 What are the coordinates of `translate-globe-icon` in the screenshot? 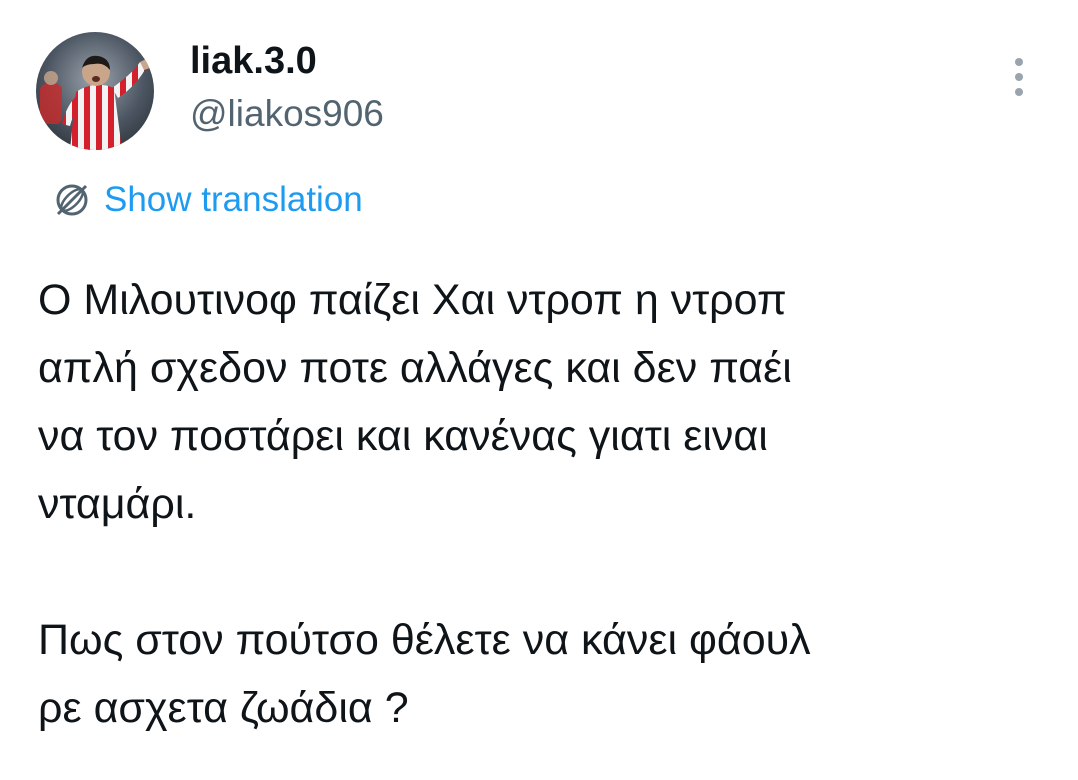 It's located at (72, 200).